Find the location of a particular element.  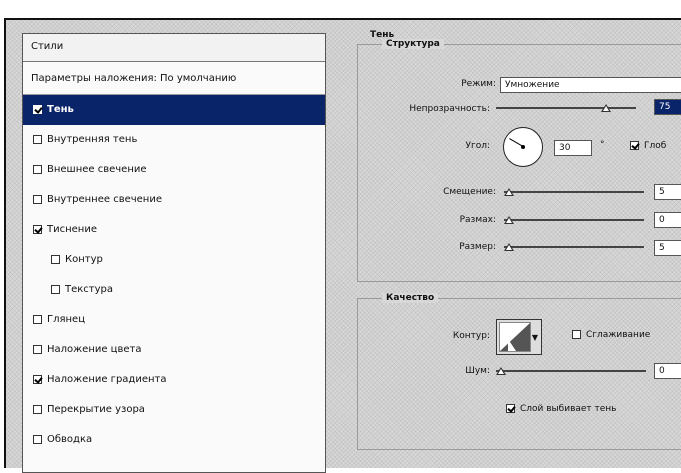

angle-dial-icon is located at coordinates (523, 147).